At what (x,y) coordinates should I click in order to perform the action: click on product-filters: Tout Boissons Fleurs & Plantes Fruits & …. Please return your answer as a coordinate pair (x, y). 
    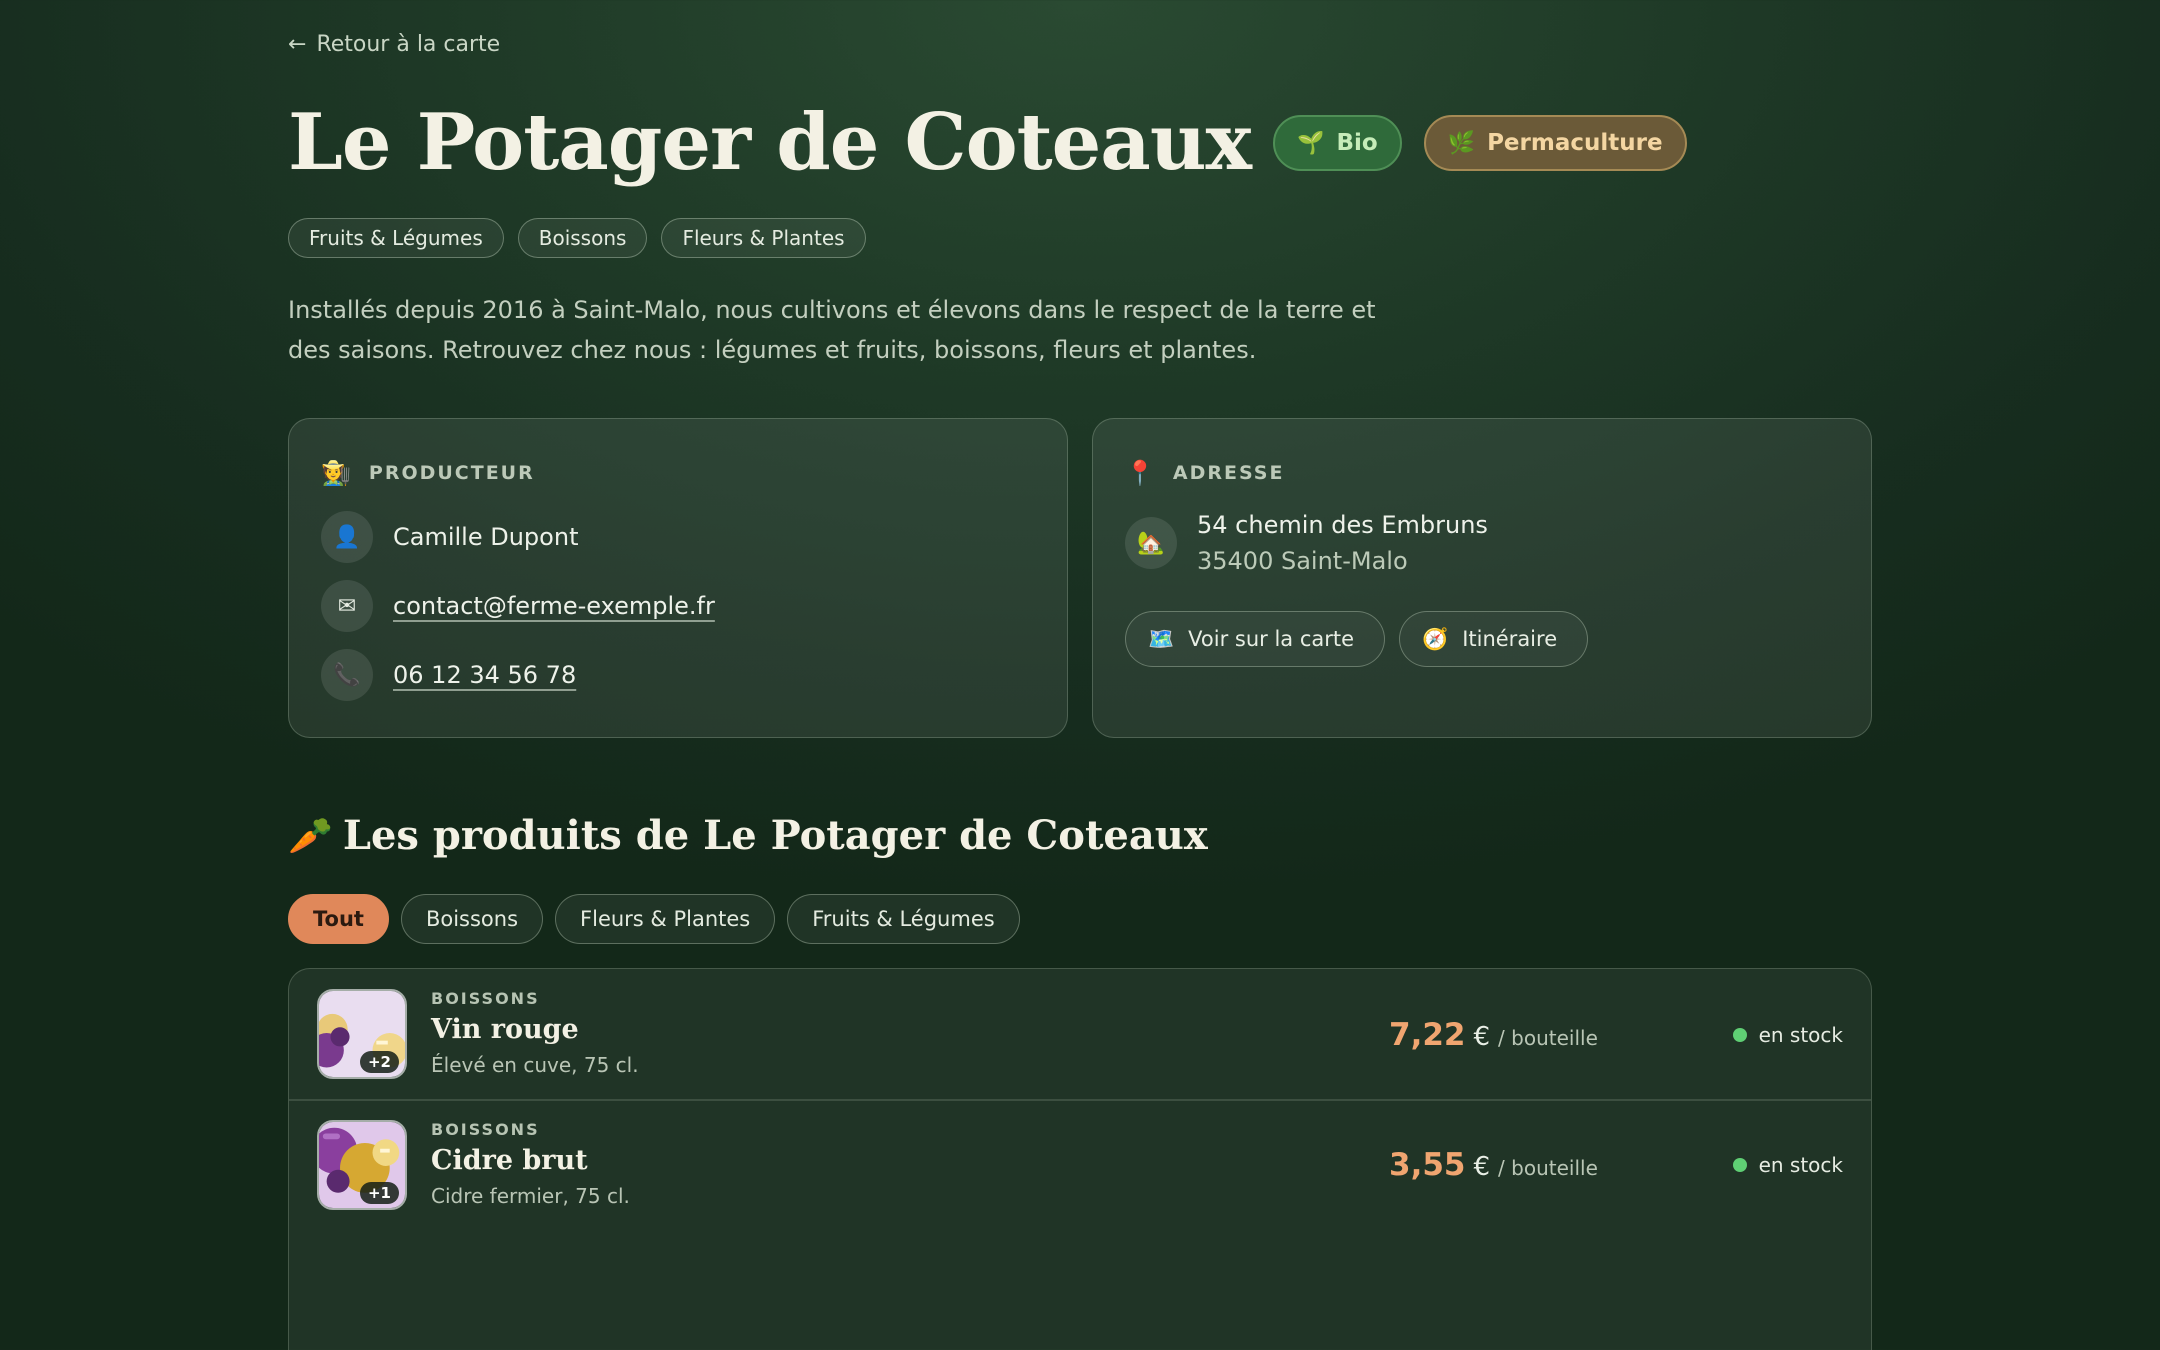
    Looking at the image, I should click on (654, 919).